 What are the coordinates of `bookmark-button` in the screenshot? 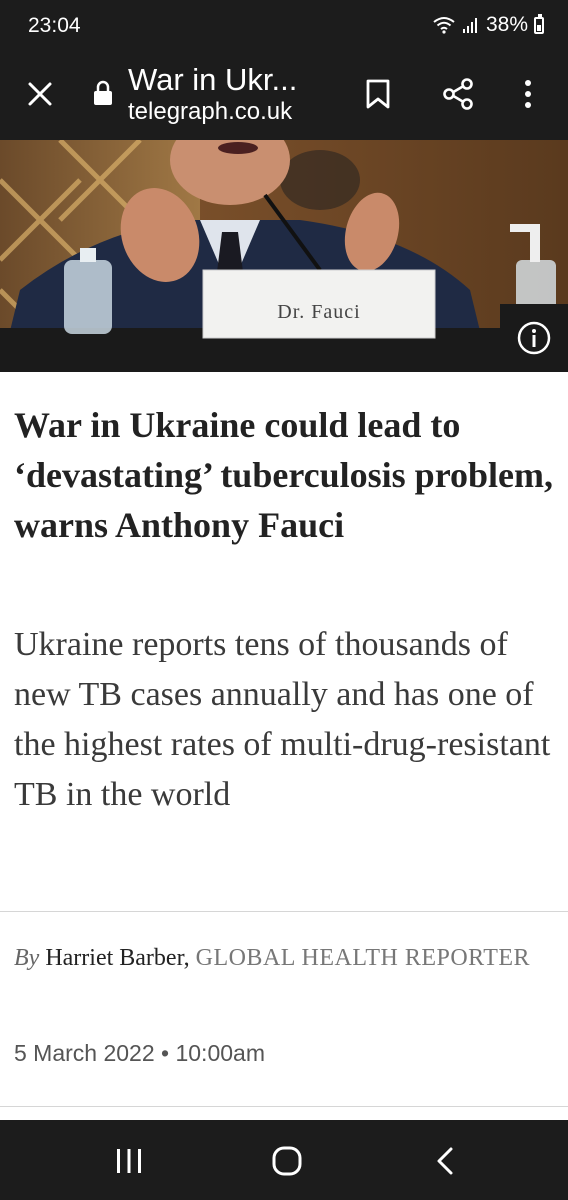 It's located at (378, 94).